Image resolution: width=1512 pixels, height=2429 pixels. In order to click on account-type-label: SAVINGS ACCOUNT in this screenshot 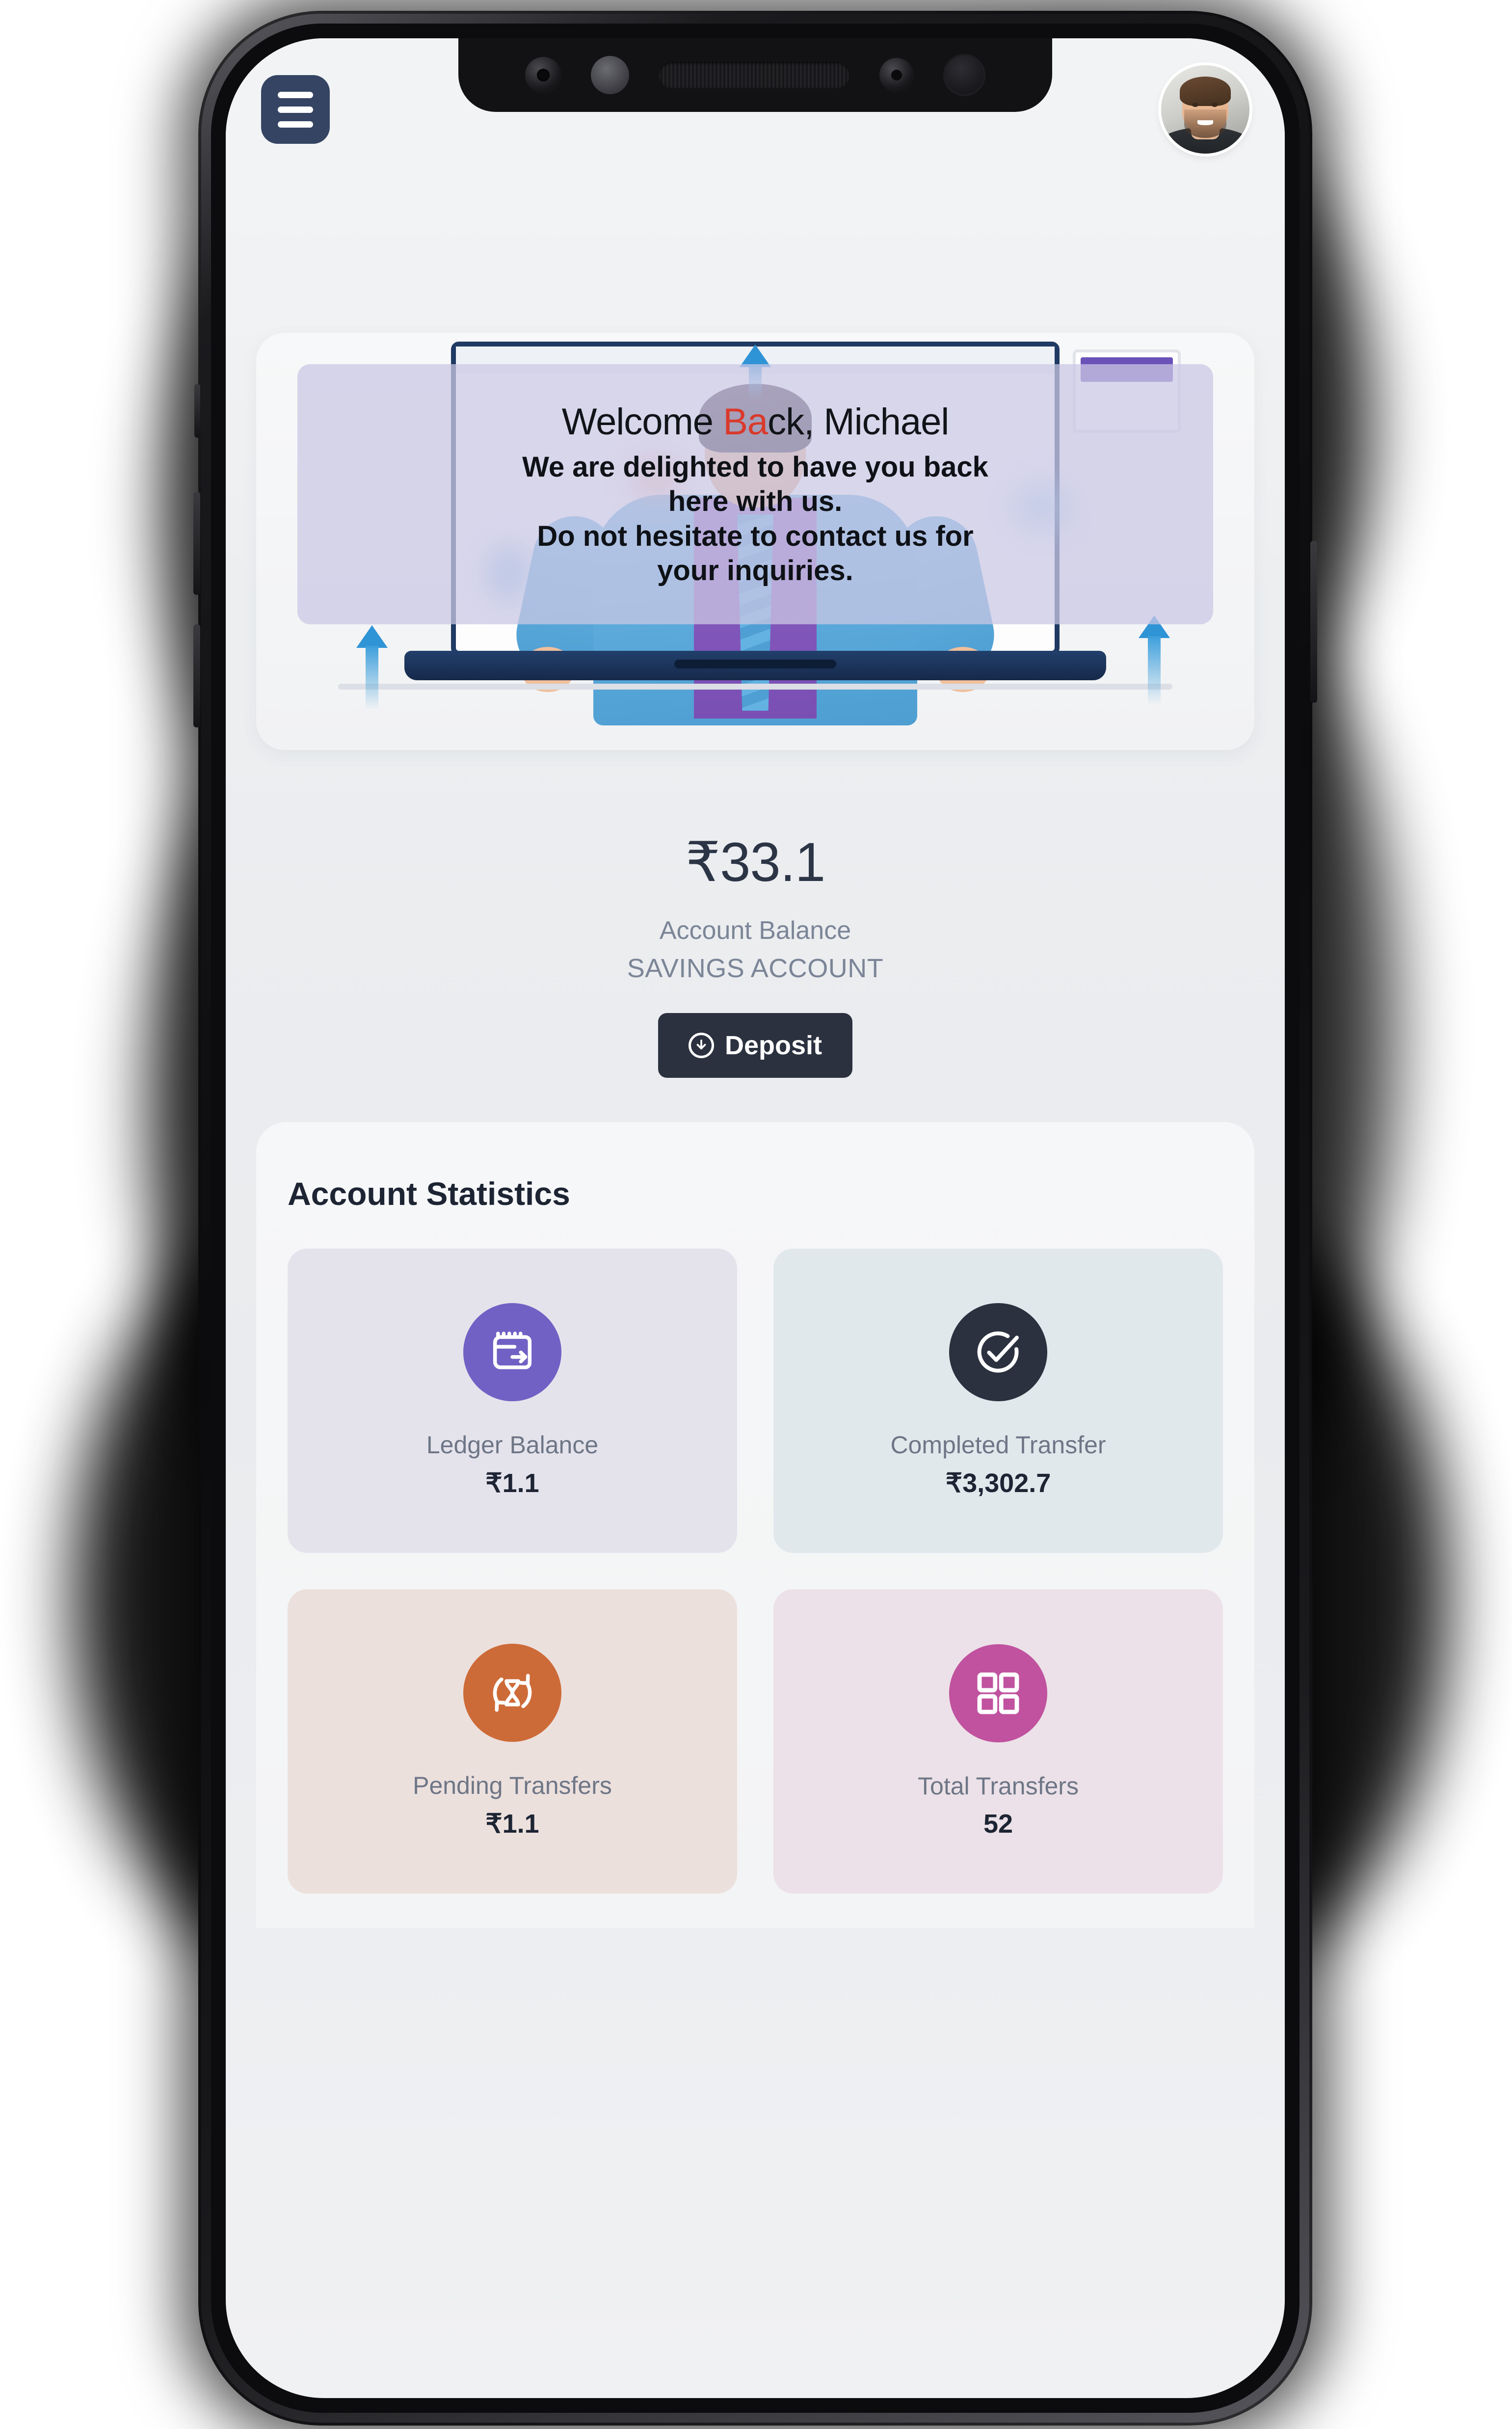, I will do `click(755, 969)`.